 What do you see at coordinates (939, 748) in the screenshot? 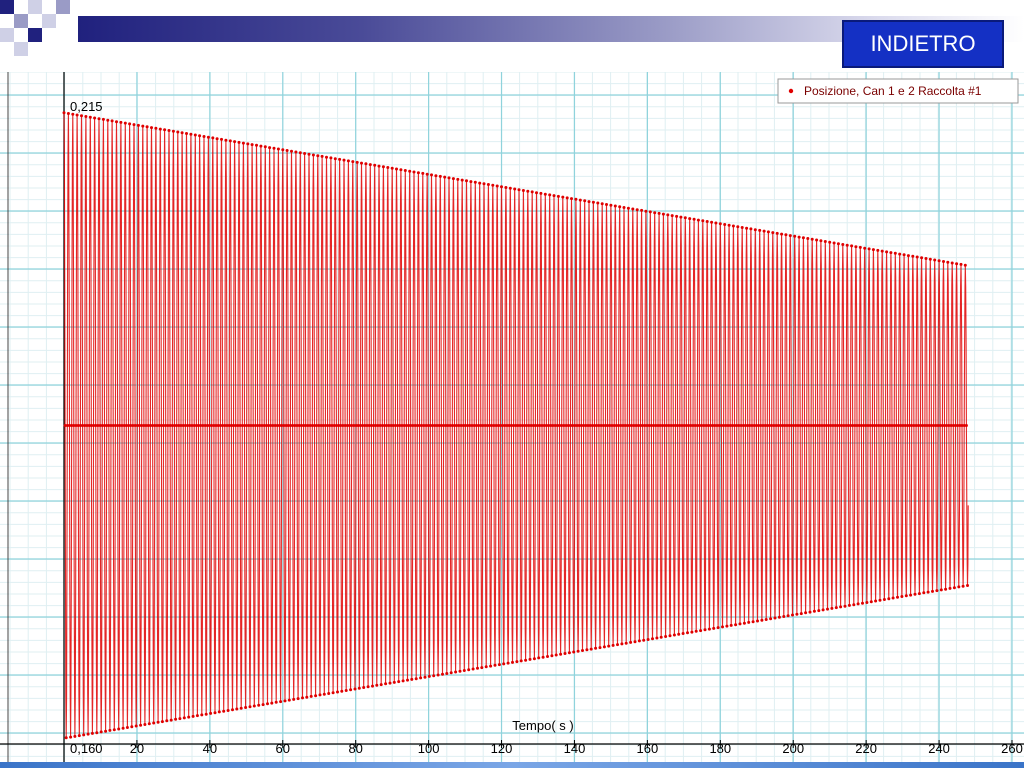
I see `x-tick-label: 240` at bounding box center [939, 748].